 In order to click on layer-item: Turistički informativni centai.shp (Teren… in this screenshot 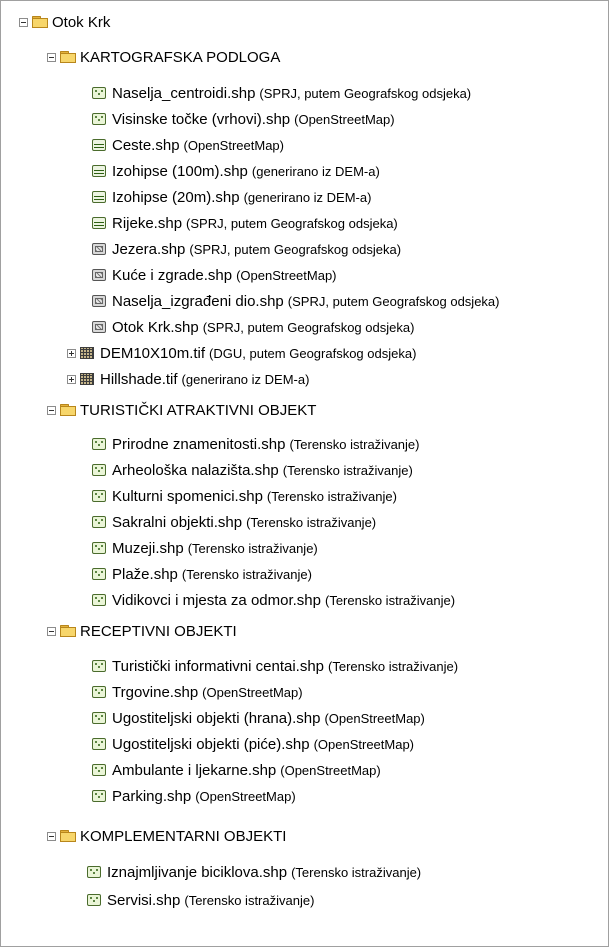, I will do `click(275, 666)`.